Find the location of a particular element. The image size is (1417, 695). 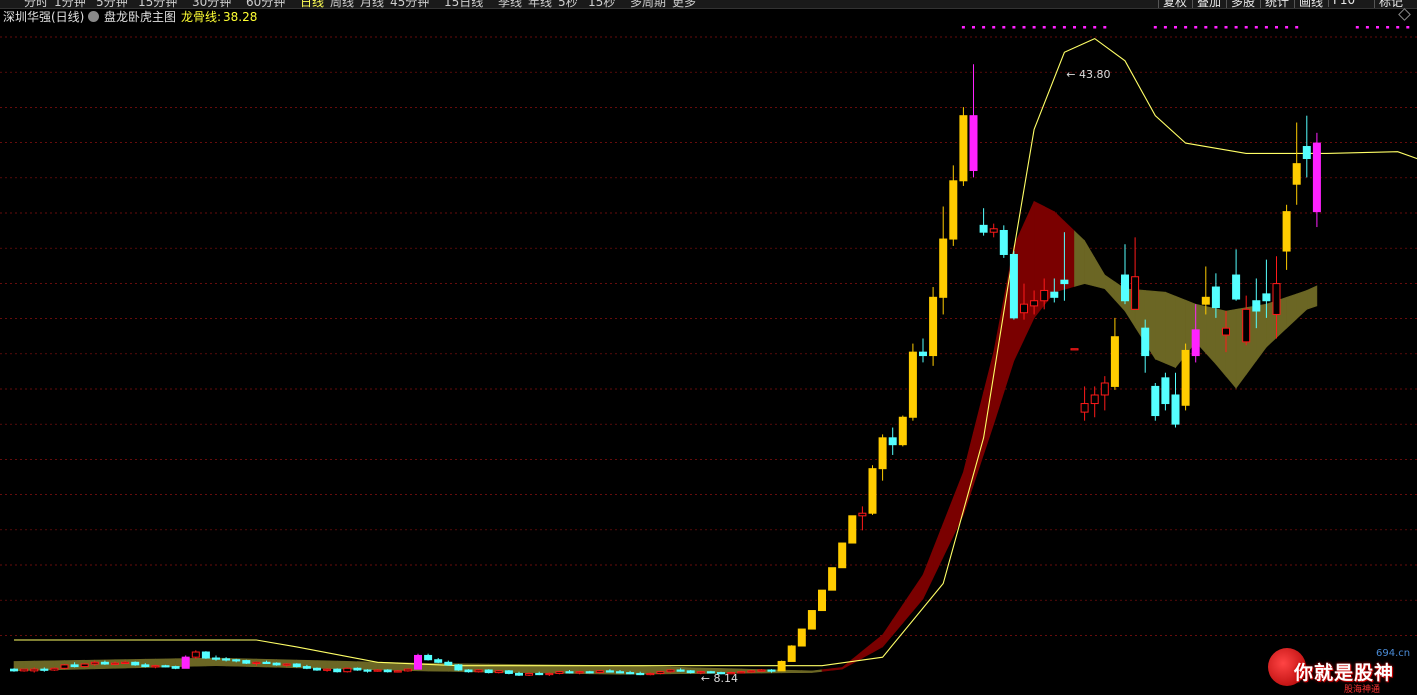

toolbar-button-5: F10 is located at coordinates (1341, 3).